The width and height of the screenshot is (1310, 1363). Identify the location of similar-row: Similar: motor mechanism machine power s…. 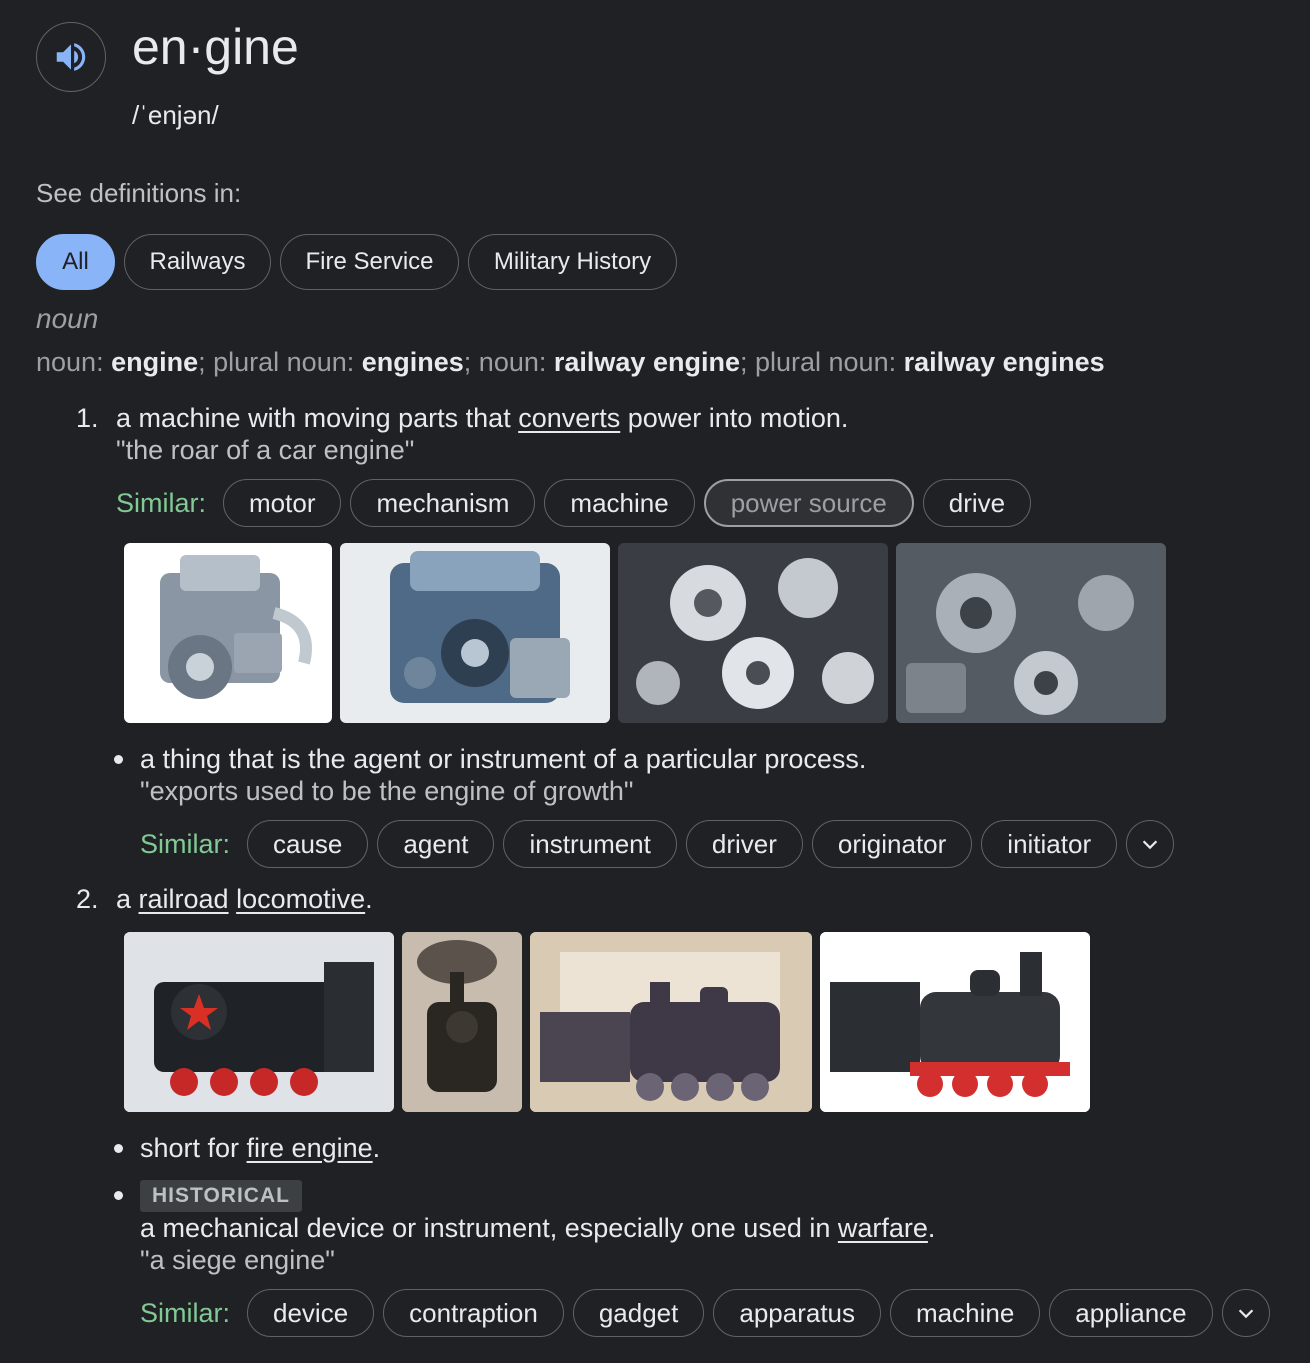
(574, 503).